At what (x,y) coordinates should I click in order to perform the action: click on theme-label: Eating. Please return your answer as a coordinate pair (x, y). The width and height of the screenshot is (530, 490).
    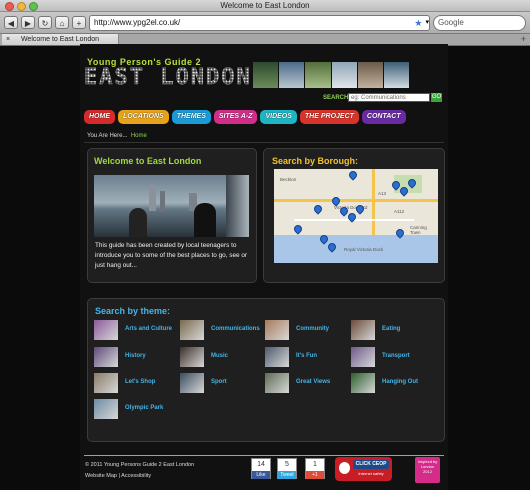
    Looking at the image, I should click on (391, 329).